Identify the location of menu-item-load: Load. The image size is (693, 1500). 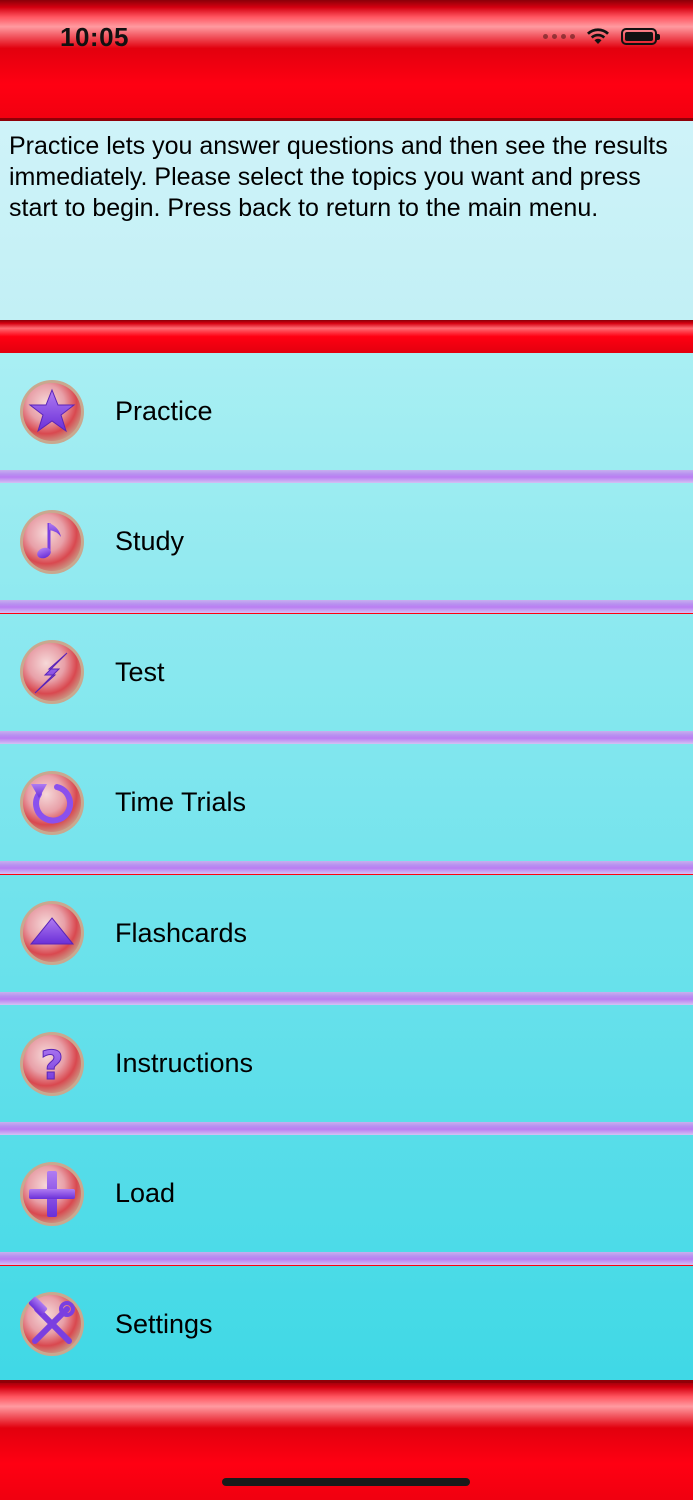
(346, 1194).